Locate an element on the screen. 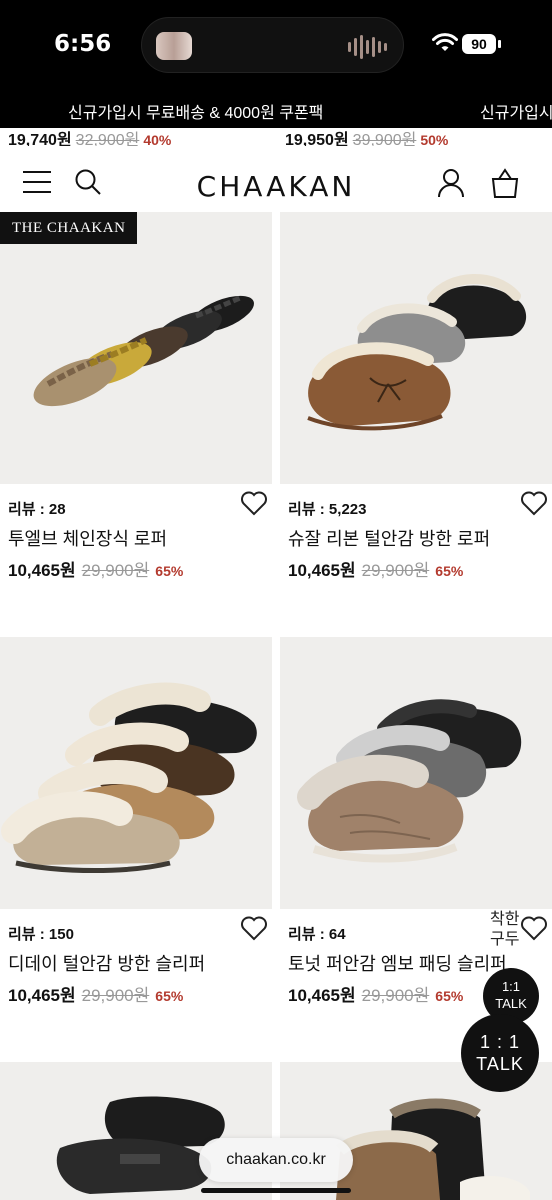  home-indicator is located at coordinates (276, 1190).